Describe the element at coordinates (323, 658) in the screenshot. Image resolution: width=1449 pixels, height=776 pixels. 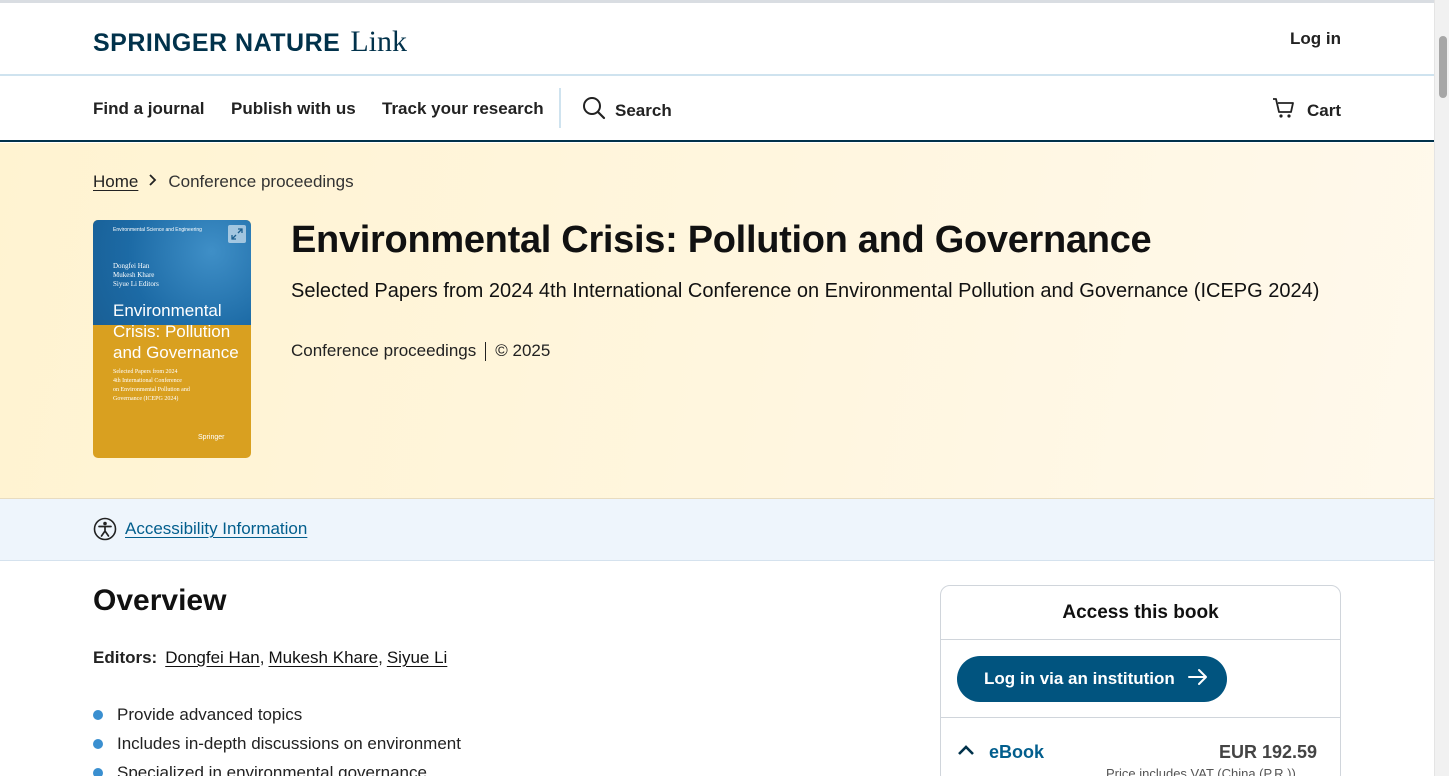
I see `editor-link: Mukesh Khare` at that location.